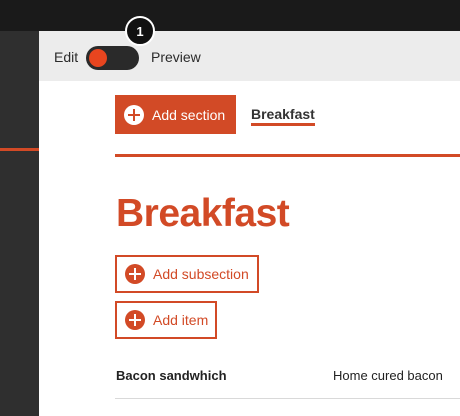  I want to click on edit-preview-toggle, so click(112, 58).